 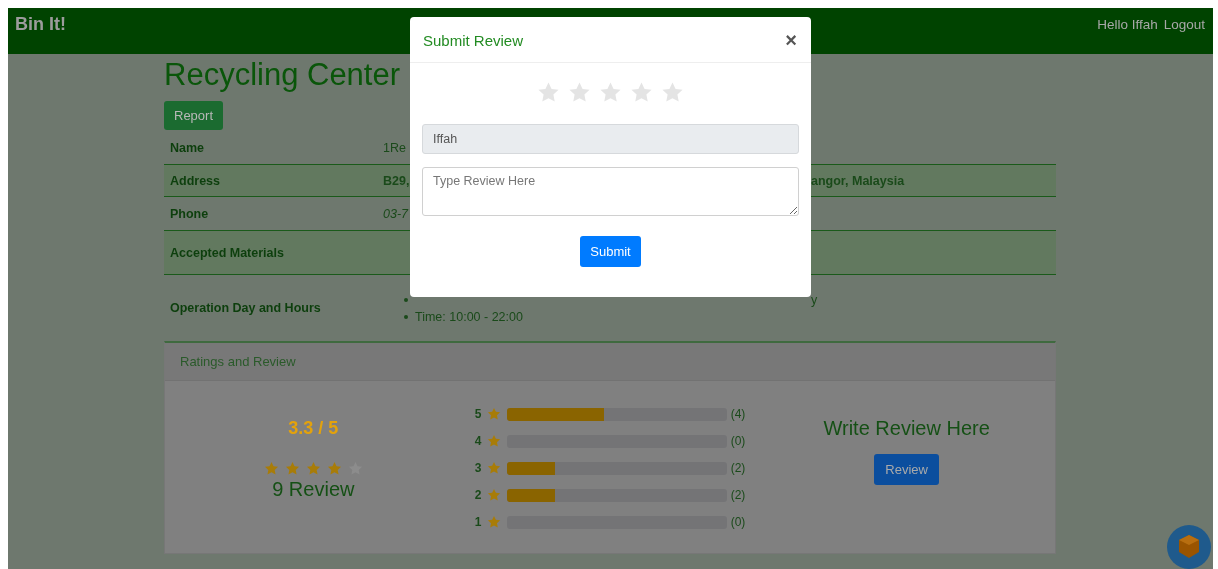 What do you see at coordinates (194, 115) in the screenshot?
I see `report-button: Report` at bounding box center [194, 115].